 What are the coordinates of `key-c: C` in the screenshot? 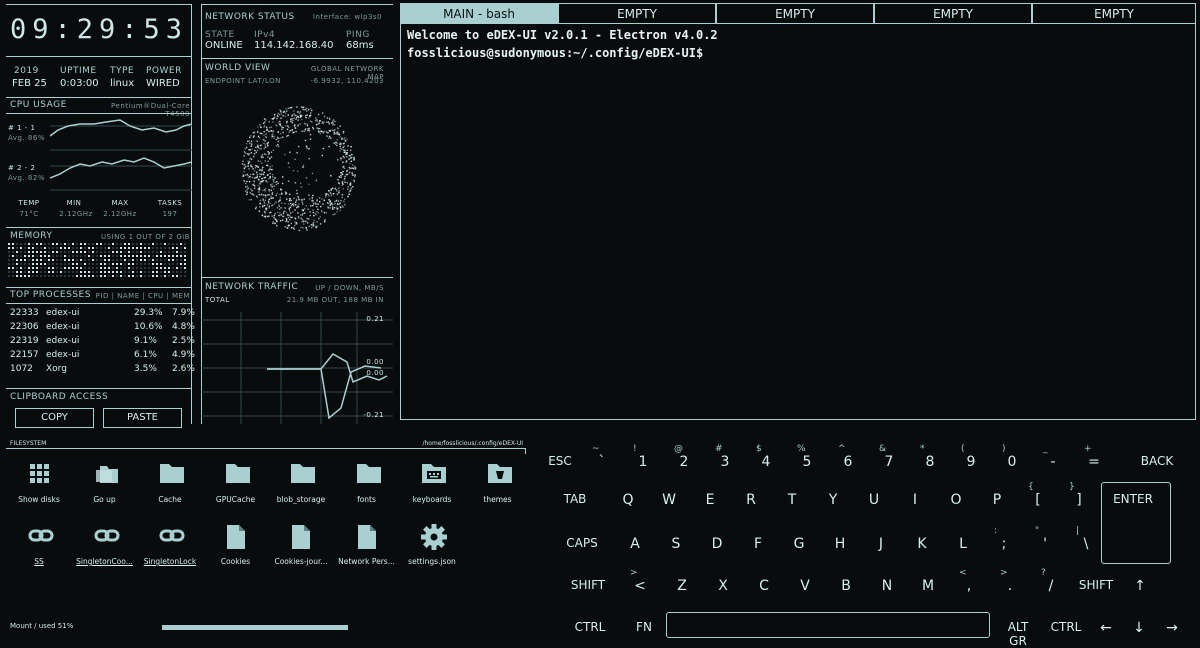 It's located at (764, 586).